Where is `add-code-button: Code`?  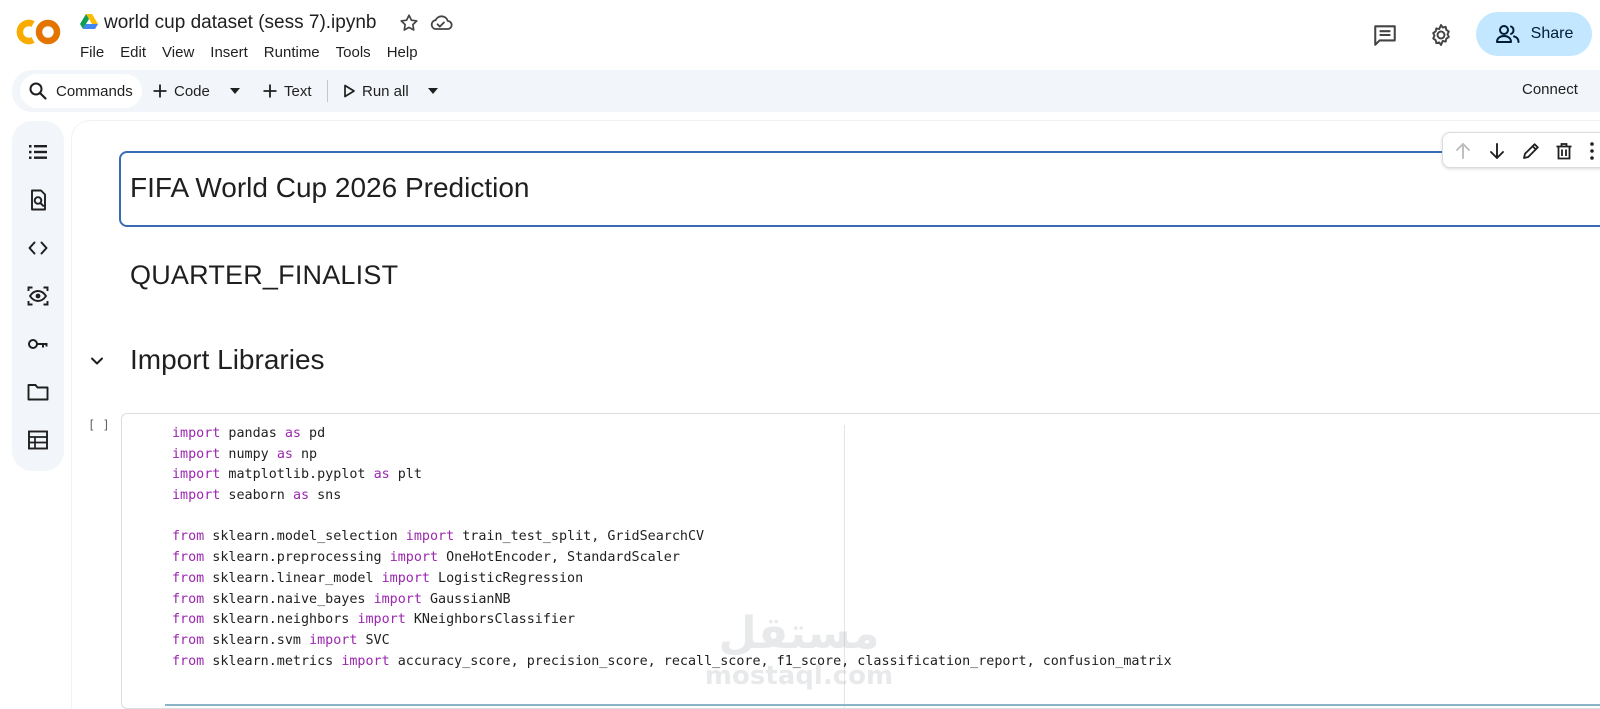
add-code-button: Code is located at coordinates (181, 91).